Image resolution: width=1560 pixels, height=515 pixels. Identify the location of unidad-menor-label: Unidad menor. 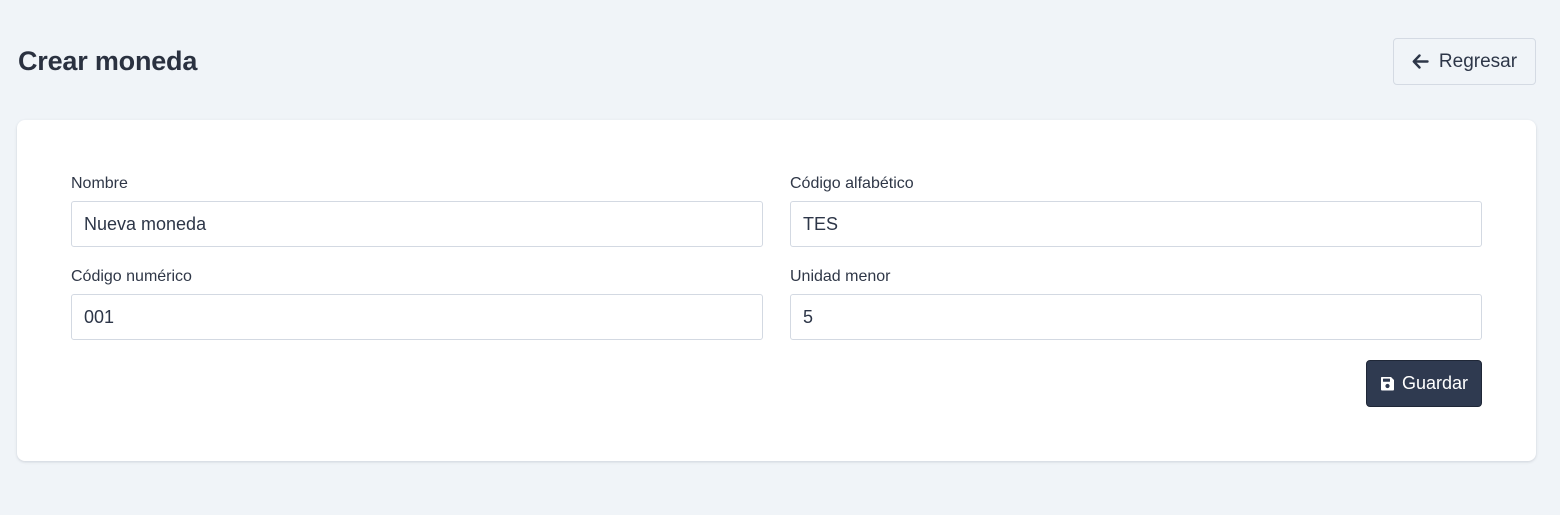
(840, 276).